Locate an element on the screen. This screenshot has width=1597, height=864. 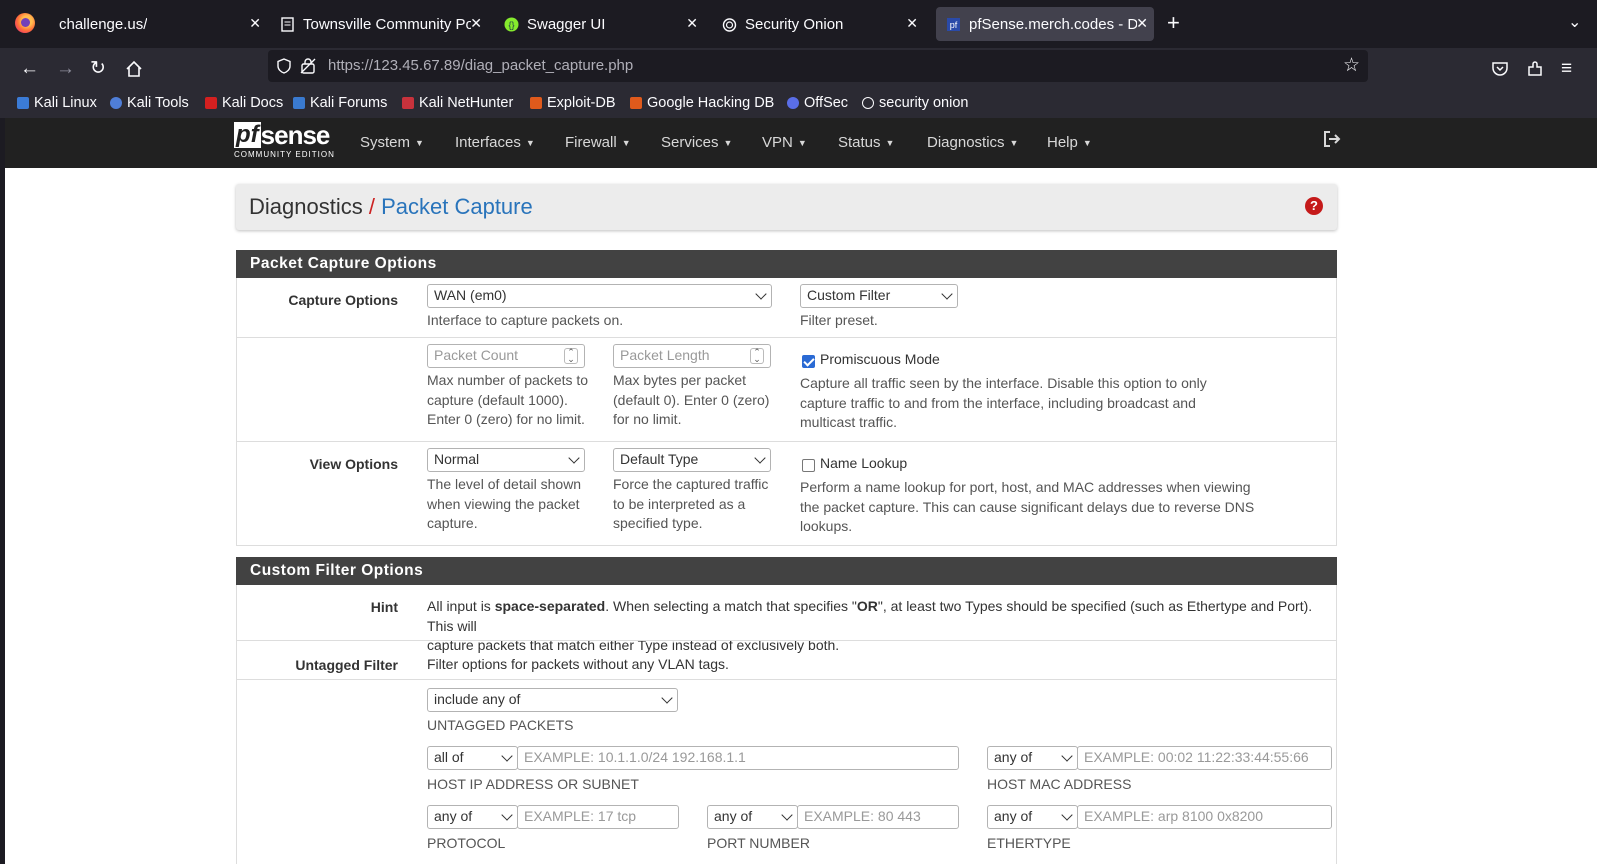
lock-warning-icon is located at coordinates (308, 65).